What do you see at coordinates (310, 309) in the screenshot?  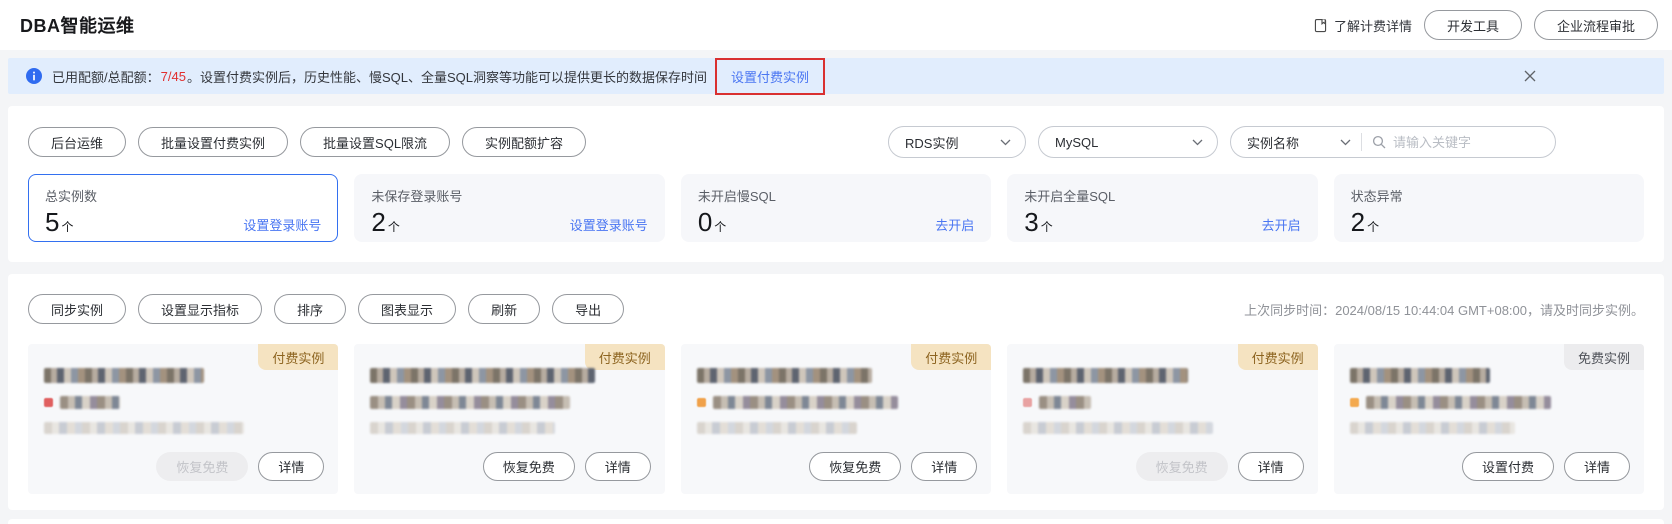 I see `sort-button: 排序` at bounding box center [310, 309].